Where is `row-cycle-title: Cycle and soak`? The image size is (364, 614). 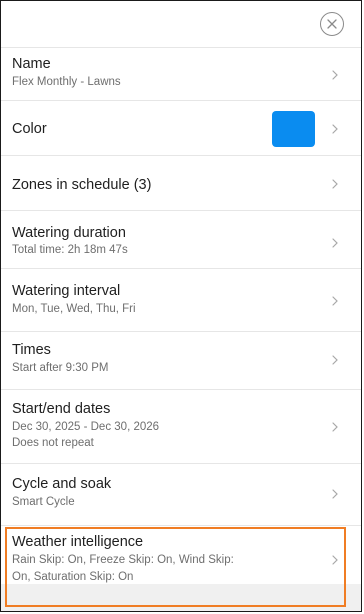 row-cycle-title: Cycle and soak is located at coordinates (62, 484).